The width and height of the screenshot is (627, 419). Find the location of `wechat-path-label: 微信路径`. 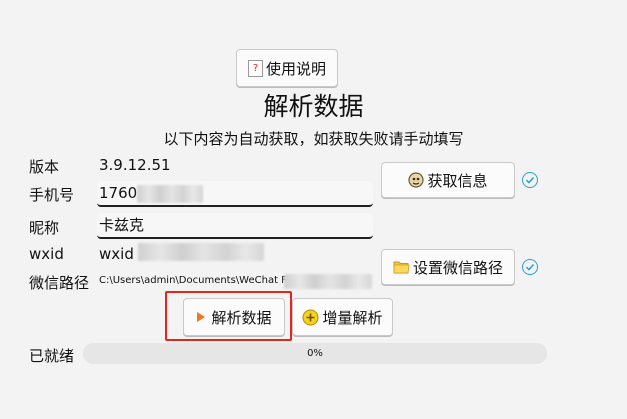

wechat-path-label: 微信路径 is located at coordinates (59, 283).